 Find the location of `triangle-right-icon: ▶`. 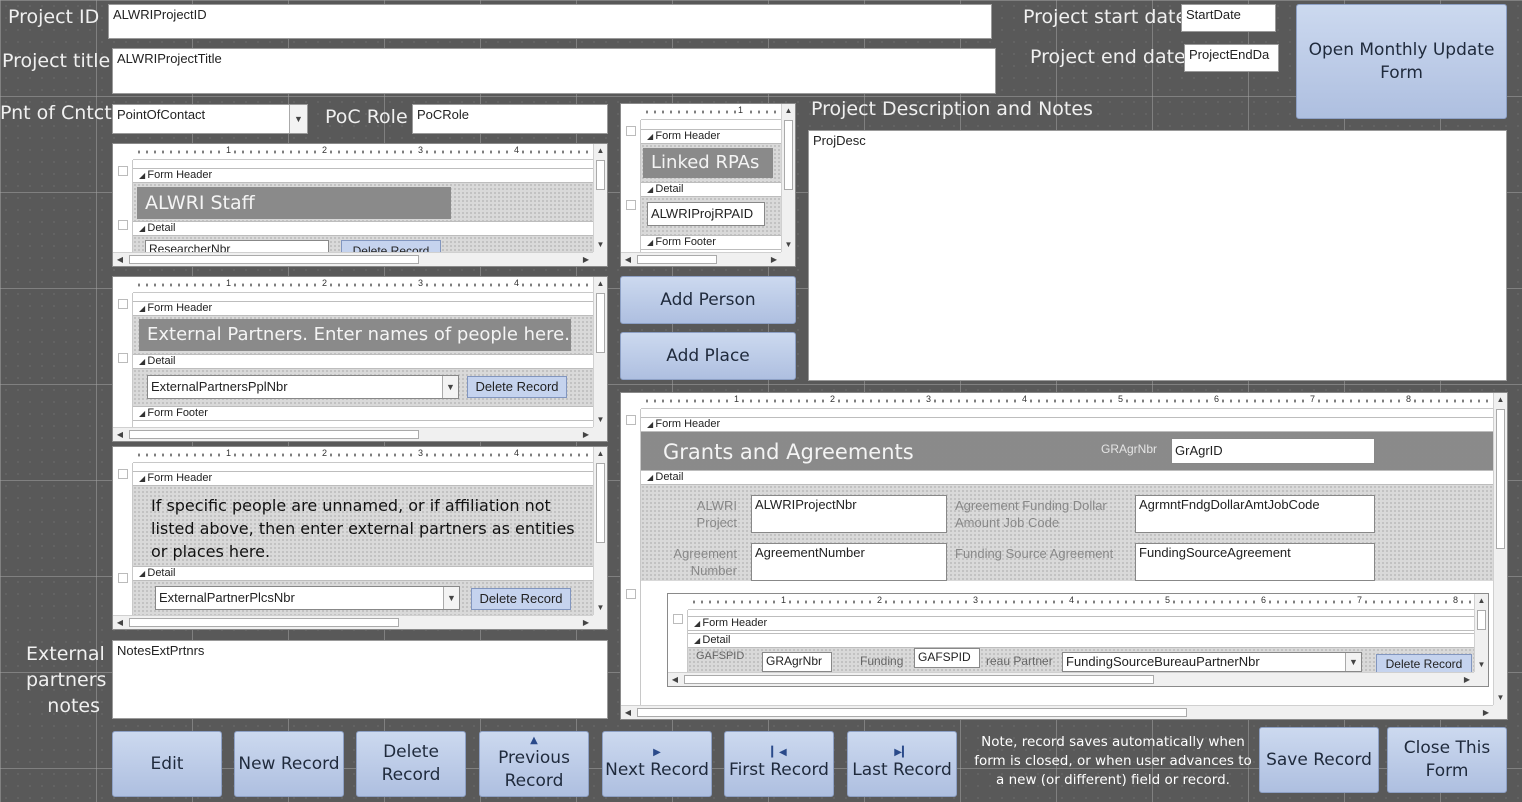

triangle-right-icon: ▶ is located at coordinates (657, 752).